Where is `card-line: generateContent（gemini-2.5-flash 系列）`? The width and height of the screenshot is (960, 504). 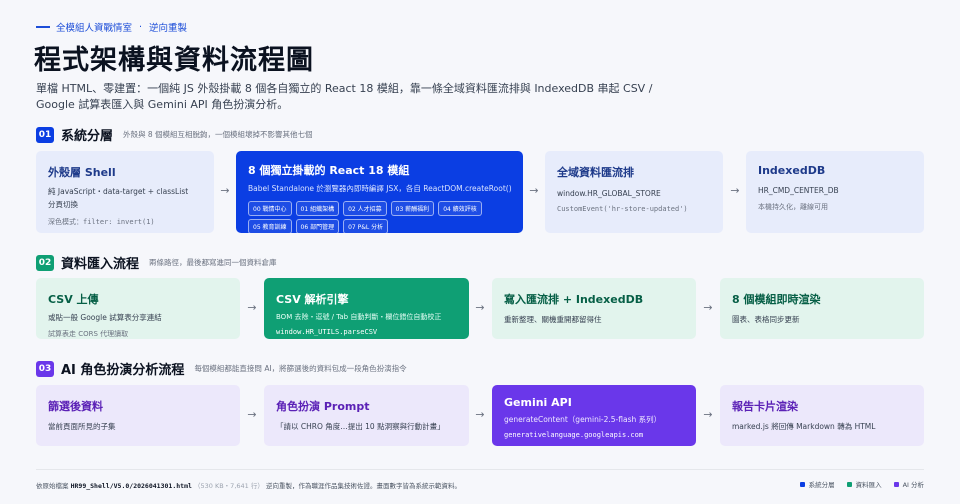
card-line: generateContent（gemini-2.5-flash 系列） is located at coordinates (583, 419).